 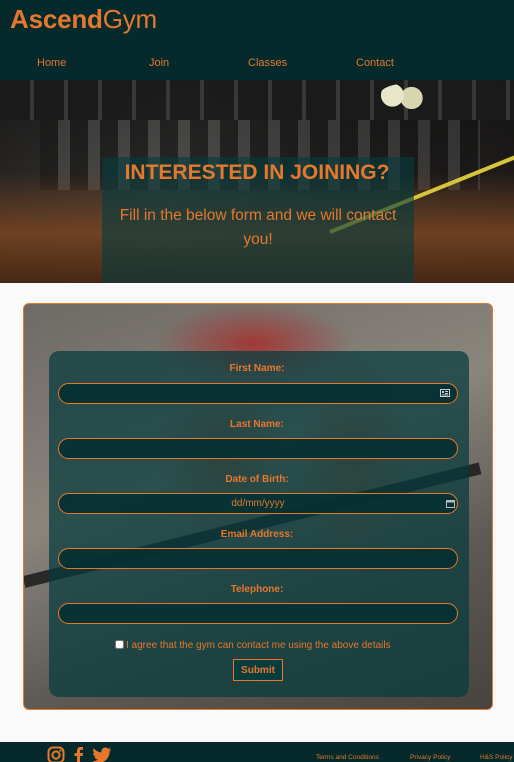 What do you see at coordinates (257, 40) in the screenshot?
I see `site-header: AscendGym Home Join Classes Contact` at bounding box center [257, 40].